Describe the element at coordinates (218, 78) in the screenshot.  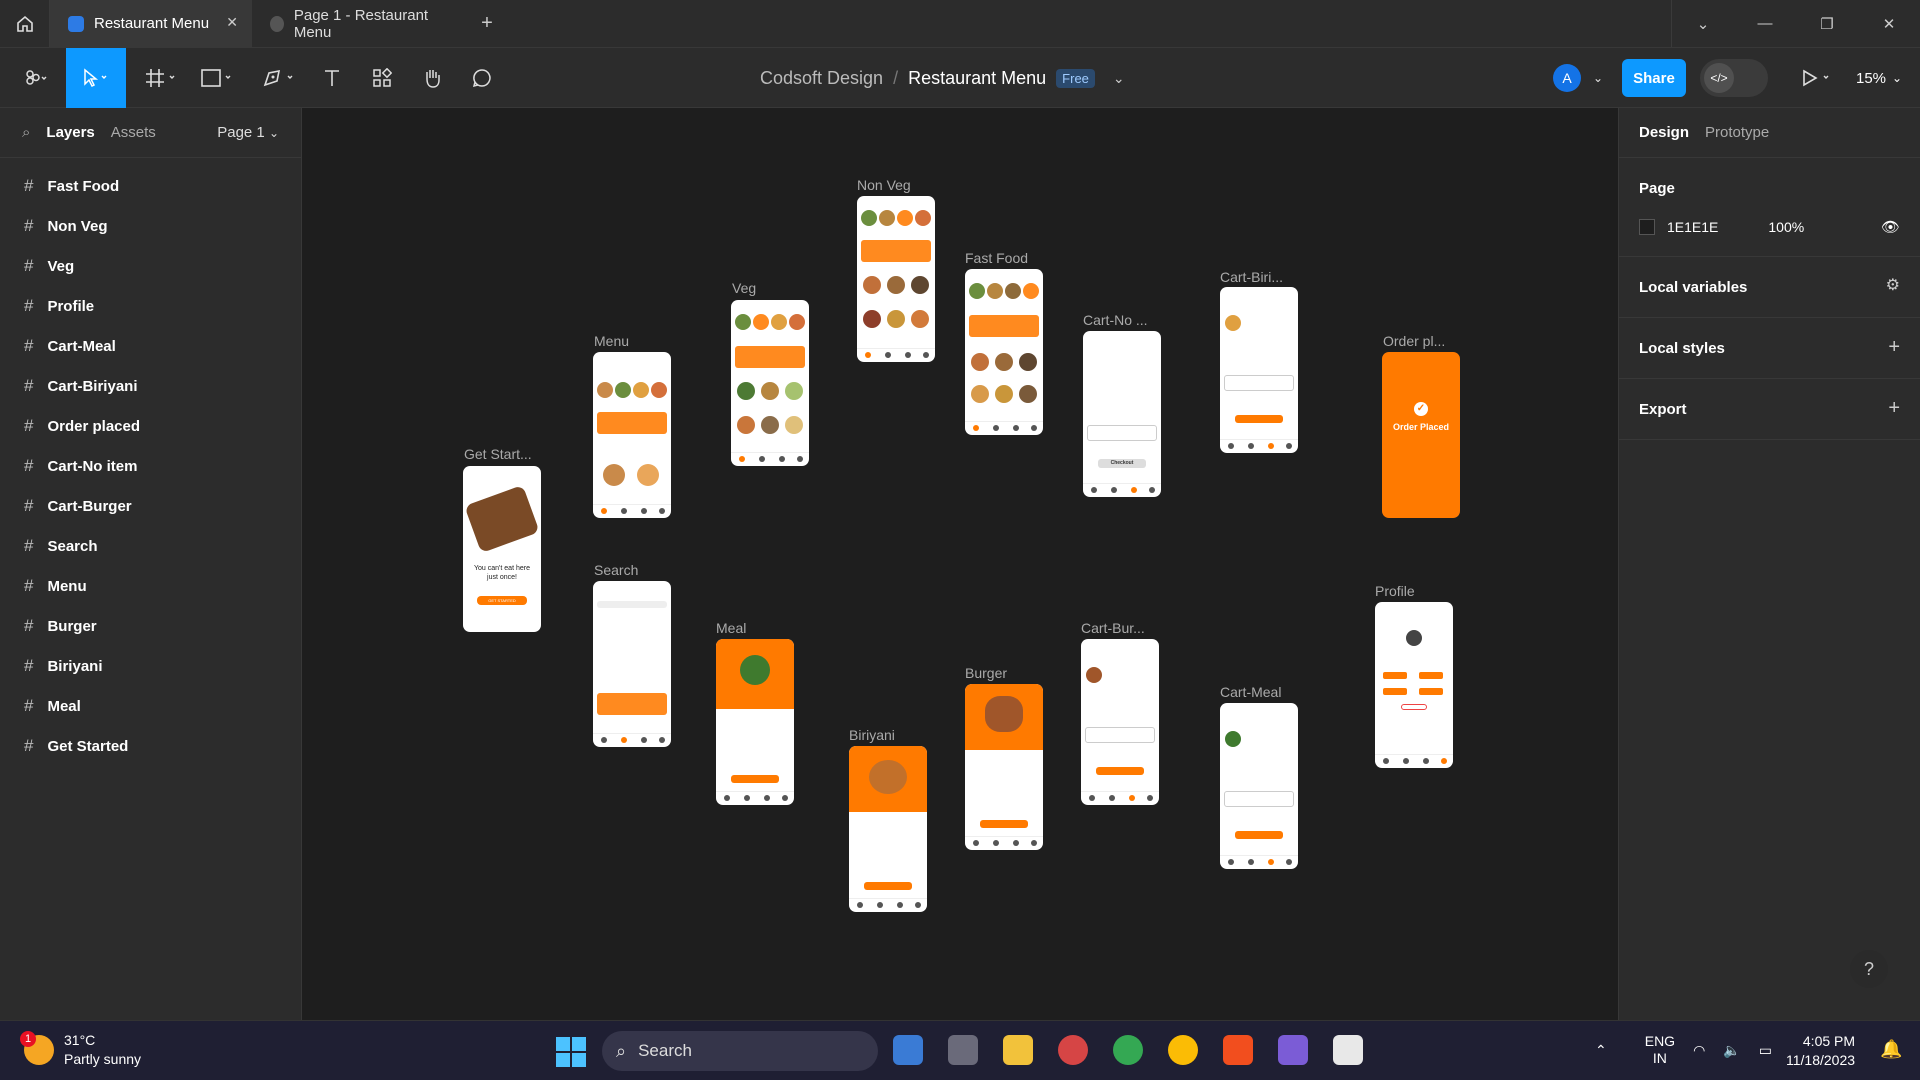
I see `shape-tool-button` at that location.